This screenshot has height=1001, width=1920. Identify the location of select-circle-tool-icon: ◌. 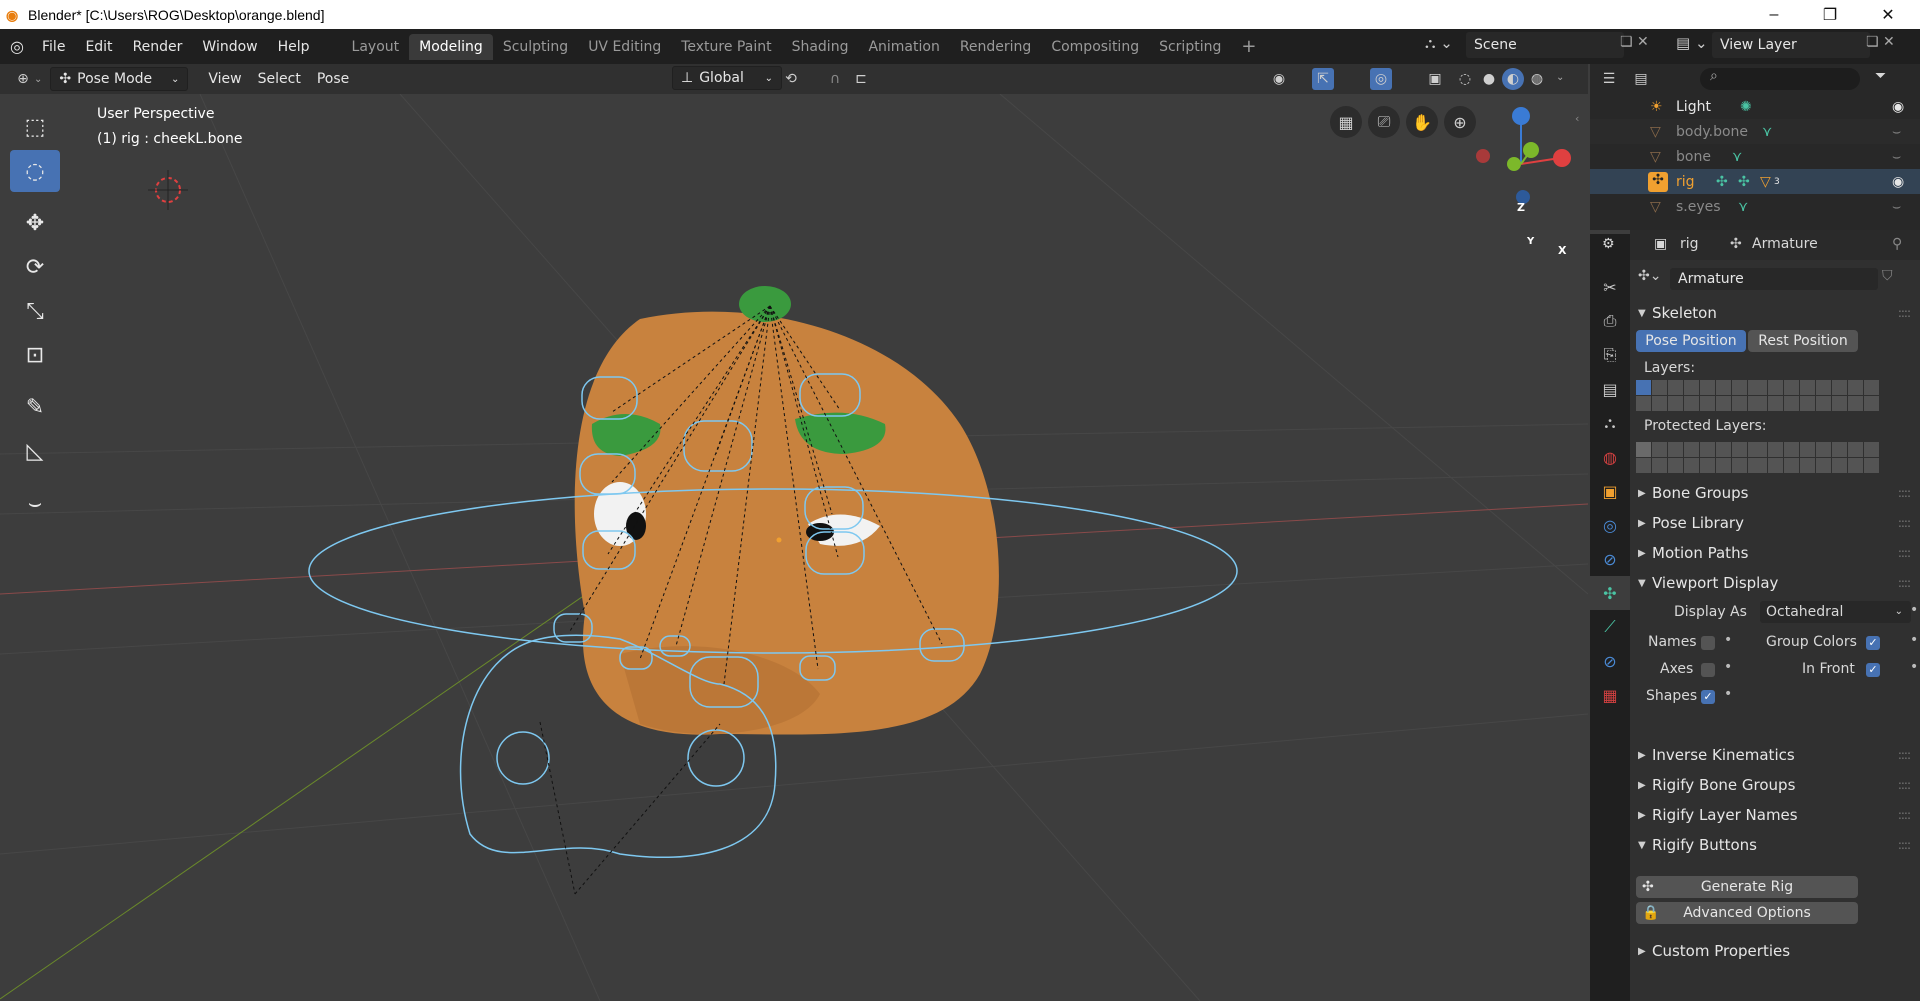
(35, 171).